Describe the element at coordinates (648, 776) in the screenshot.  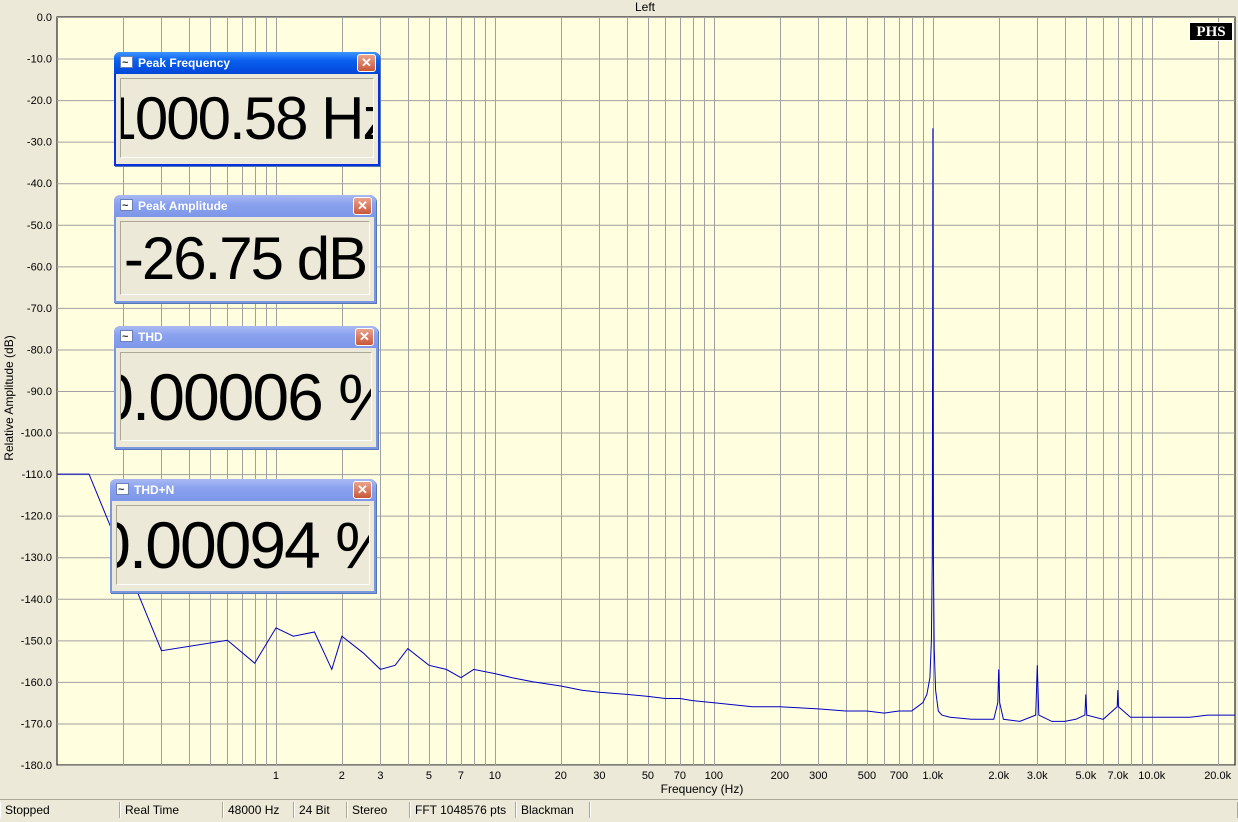
I see `x-tick-label: 50` at that location.